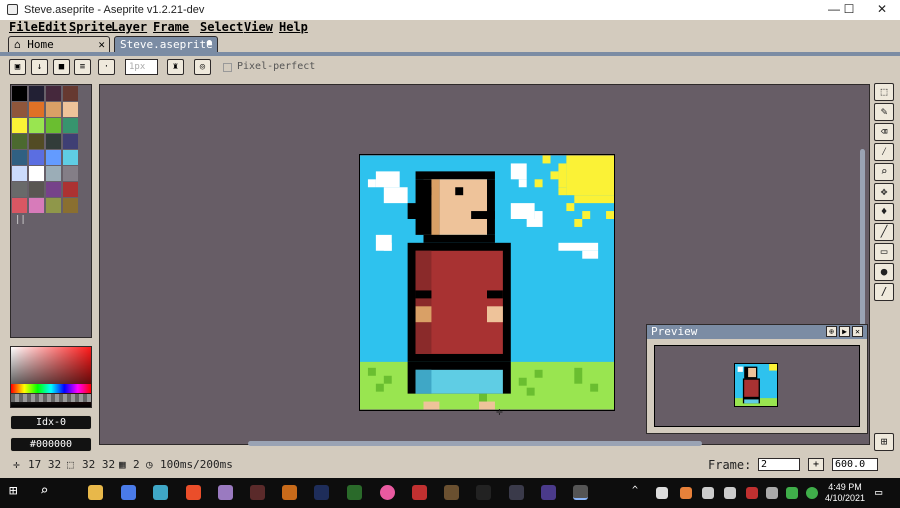 The width and height of the screenshot is (900, 508). Describe the element at coordinates (779, 464) in the screenshot. I see `frame-input: 2` at that location.